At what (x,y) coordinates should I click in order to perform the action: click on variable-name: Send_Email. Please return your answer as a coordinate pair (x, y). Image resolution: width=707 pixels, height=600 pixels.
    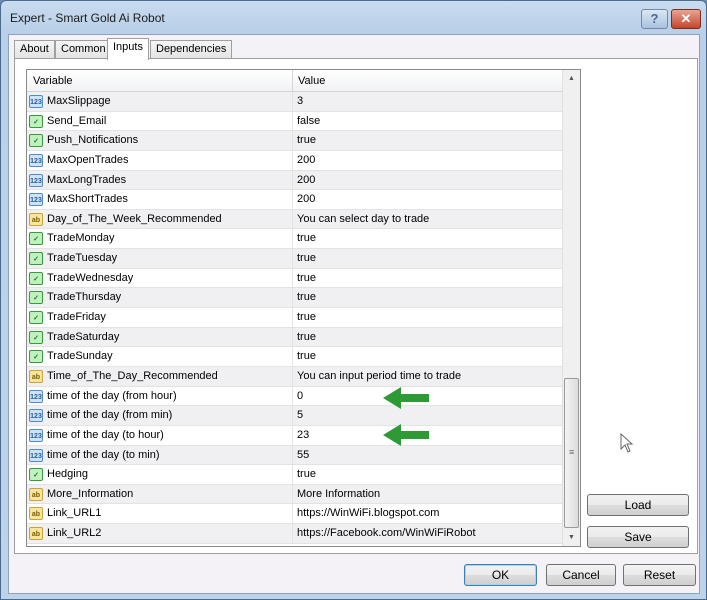
    Looking at the image, I should click on (77, 120).